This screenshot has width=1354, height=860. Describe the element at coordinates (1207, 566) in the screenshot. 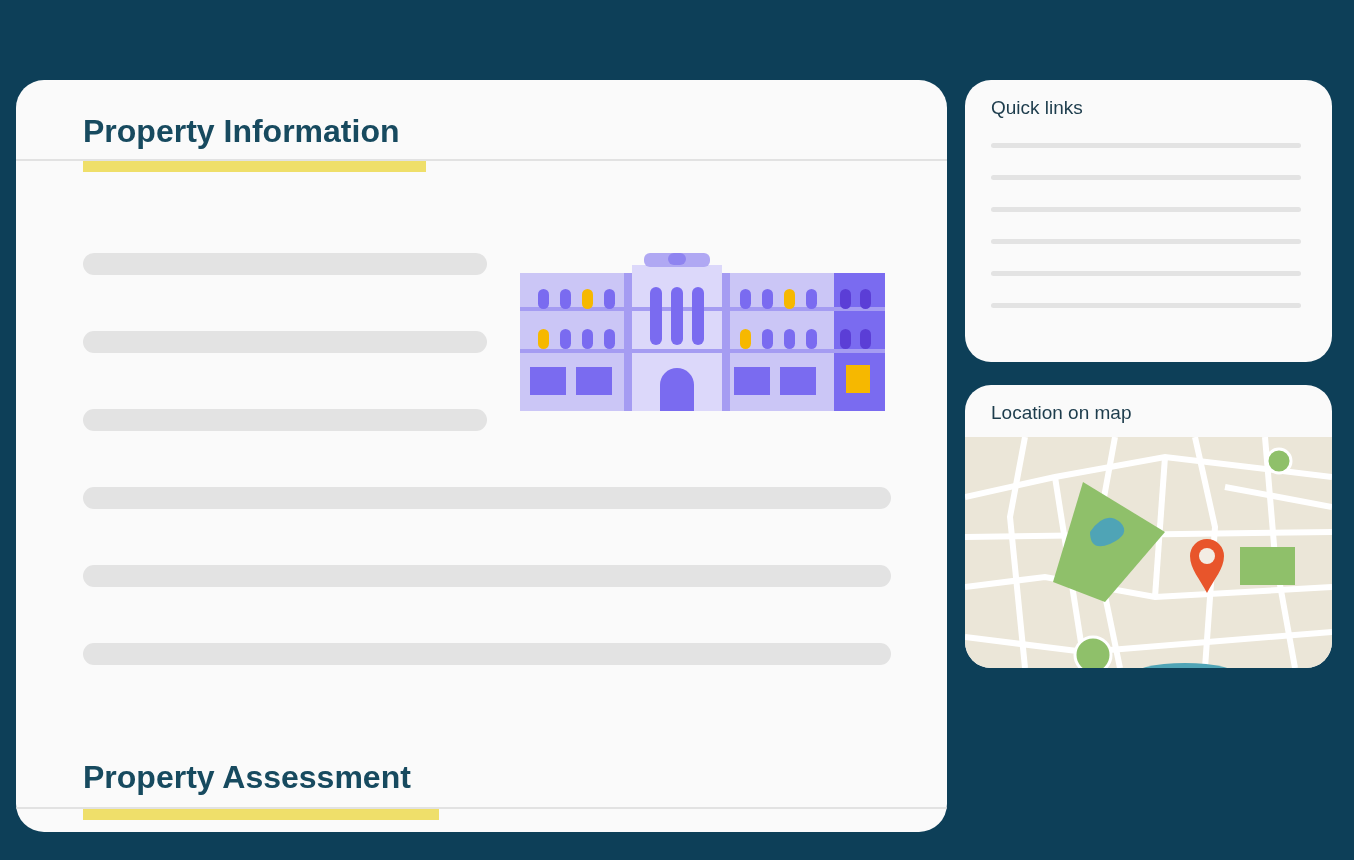

I see `location-pin-icon` at that location.